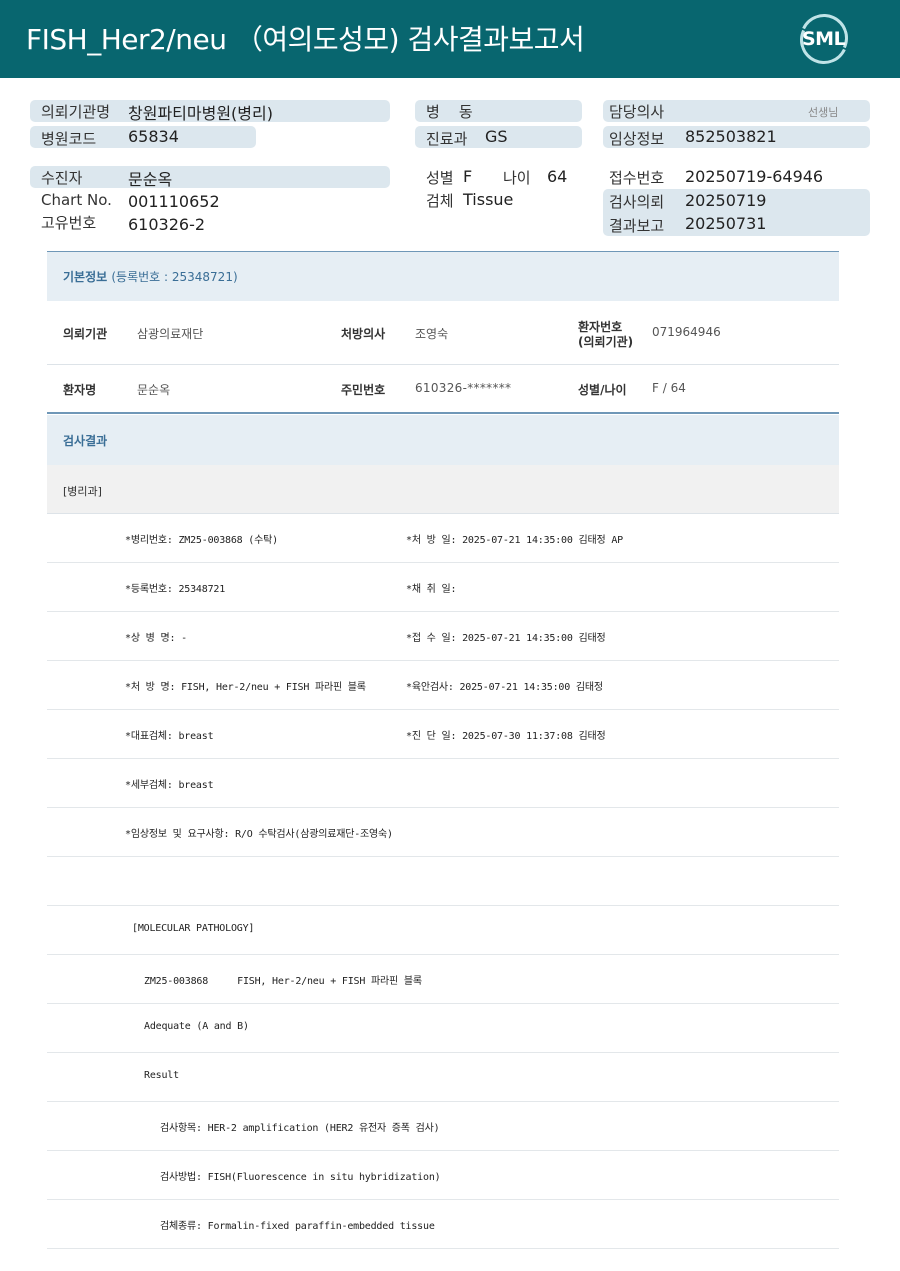  I want to click on info-value: 문순옥, so click(154, 390).